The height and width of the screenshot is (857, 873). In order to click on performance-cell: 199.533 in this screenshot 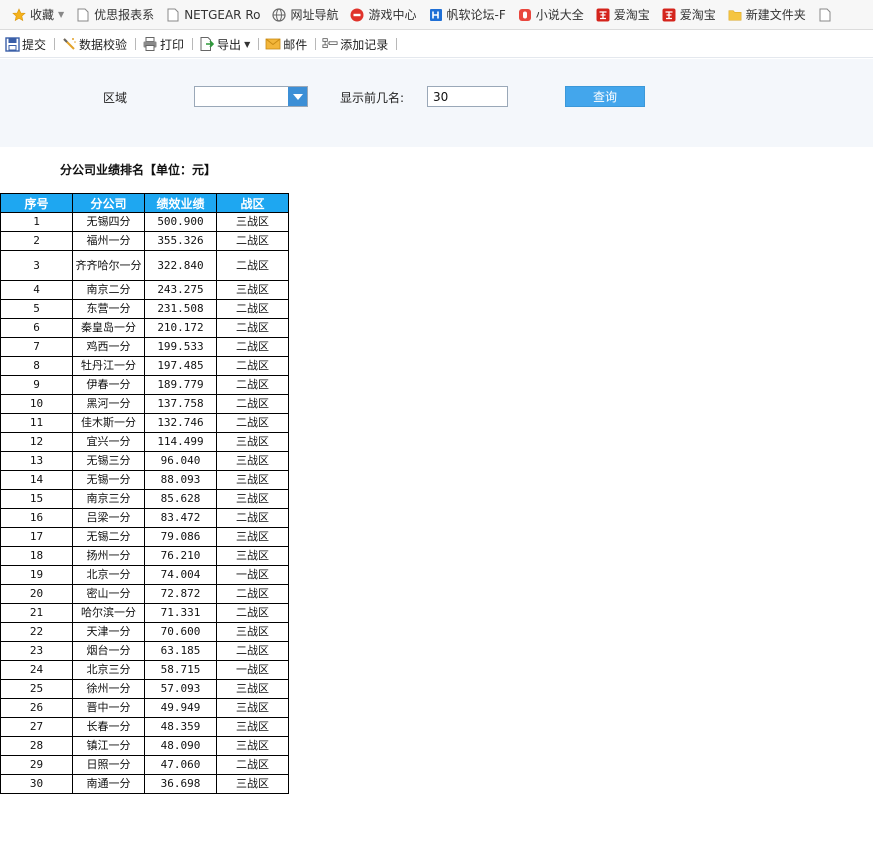, I will do `click(180, 347)`.